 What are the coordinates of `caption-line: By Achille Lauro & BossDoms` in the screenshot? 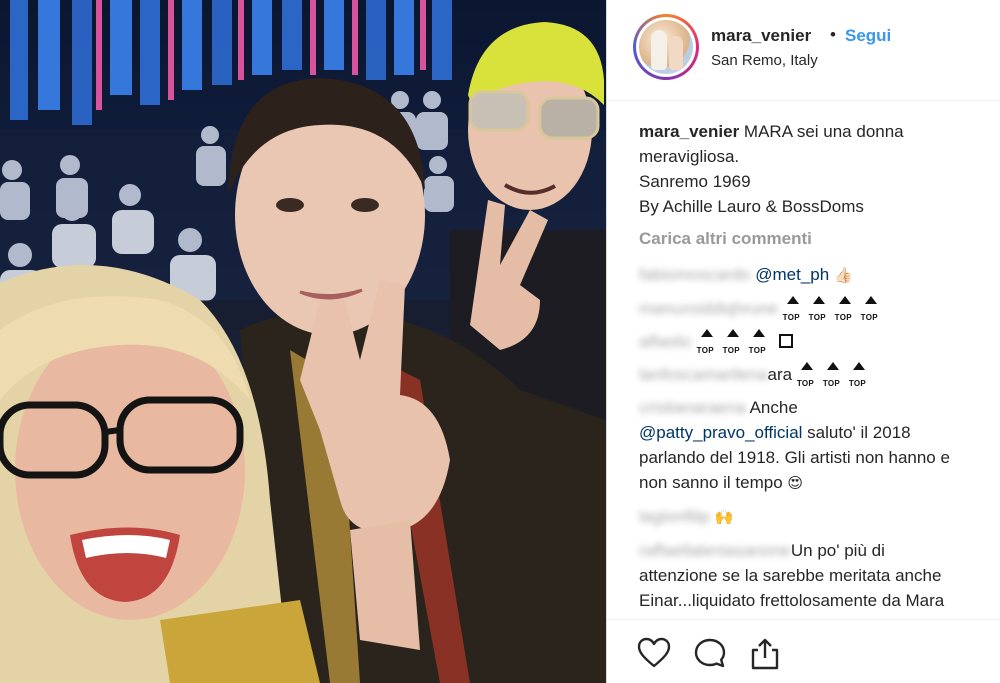 It's located at (751, 206).